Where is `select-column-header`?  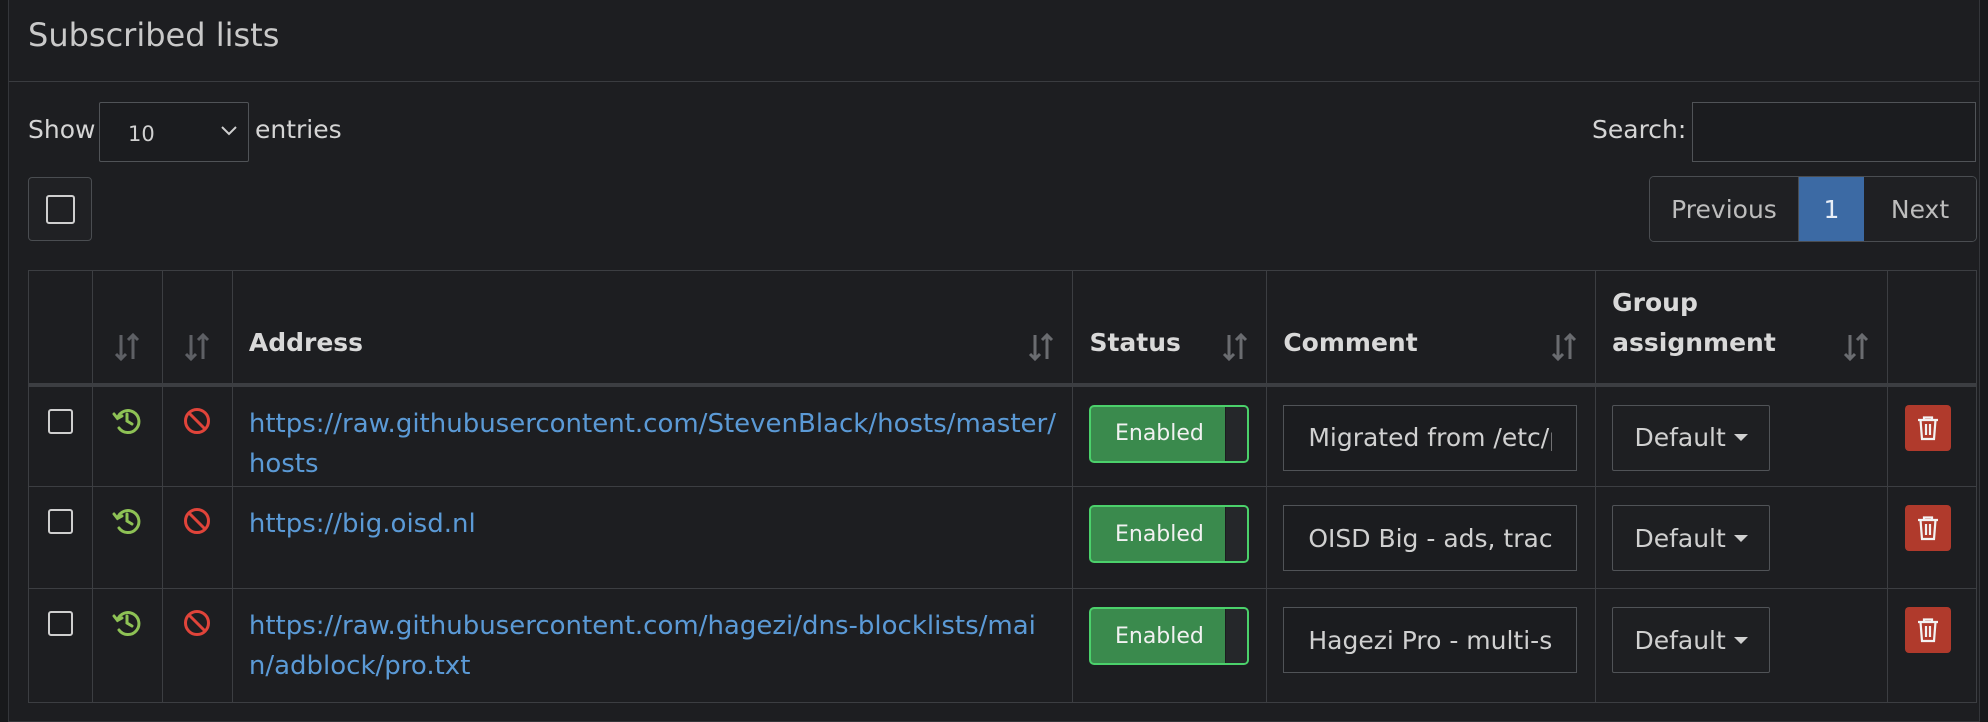
select-column-header is located at coordinates (60, 327).